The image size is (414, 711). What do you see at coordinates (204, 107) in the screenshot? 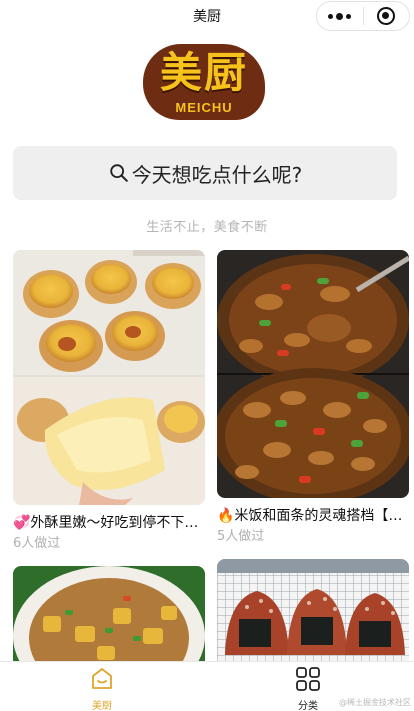
I see `logo-subtitle: MEICHU` at bounding box center [204, 107].